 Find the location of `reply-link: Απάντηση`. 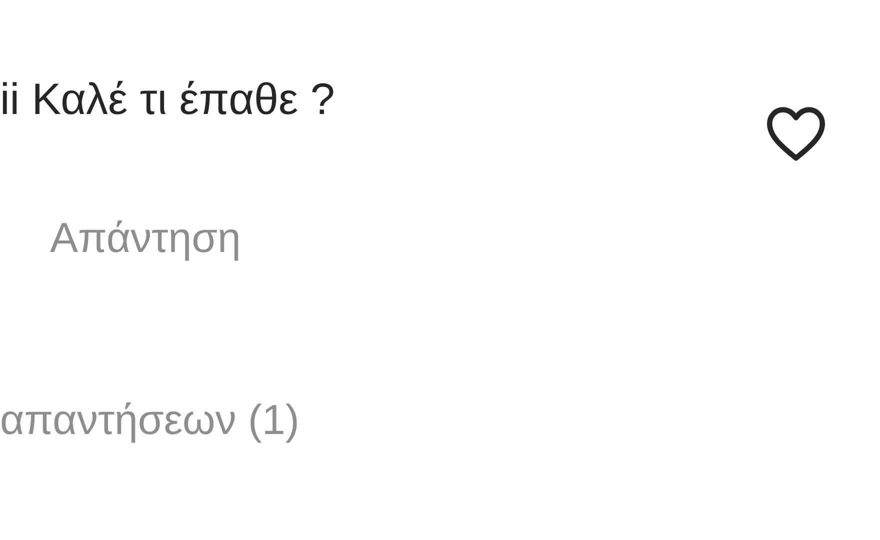

reply-link: Απάντηση is located at coordinates (145, 238).